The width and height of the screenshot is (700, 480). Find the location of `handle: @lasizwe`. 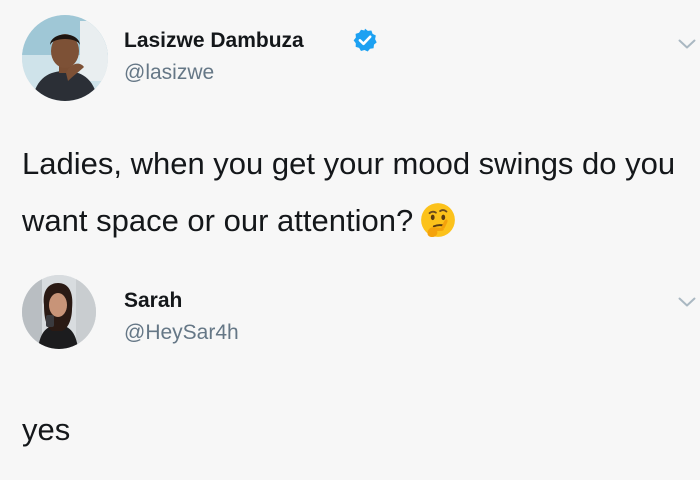

handle: @lasizwe is located at coordinates (169, 73).